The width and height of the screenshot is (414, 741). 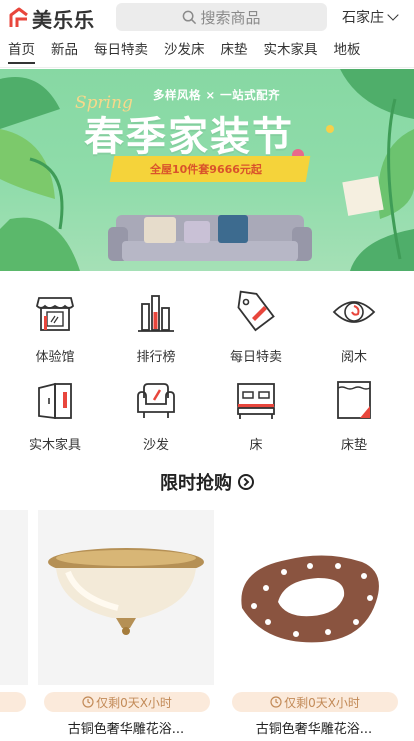 I want to click on search-input: 搜索商品, so click(x=221, y=17).